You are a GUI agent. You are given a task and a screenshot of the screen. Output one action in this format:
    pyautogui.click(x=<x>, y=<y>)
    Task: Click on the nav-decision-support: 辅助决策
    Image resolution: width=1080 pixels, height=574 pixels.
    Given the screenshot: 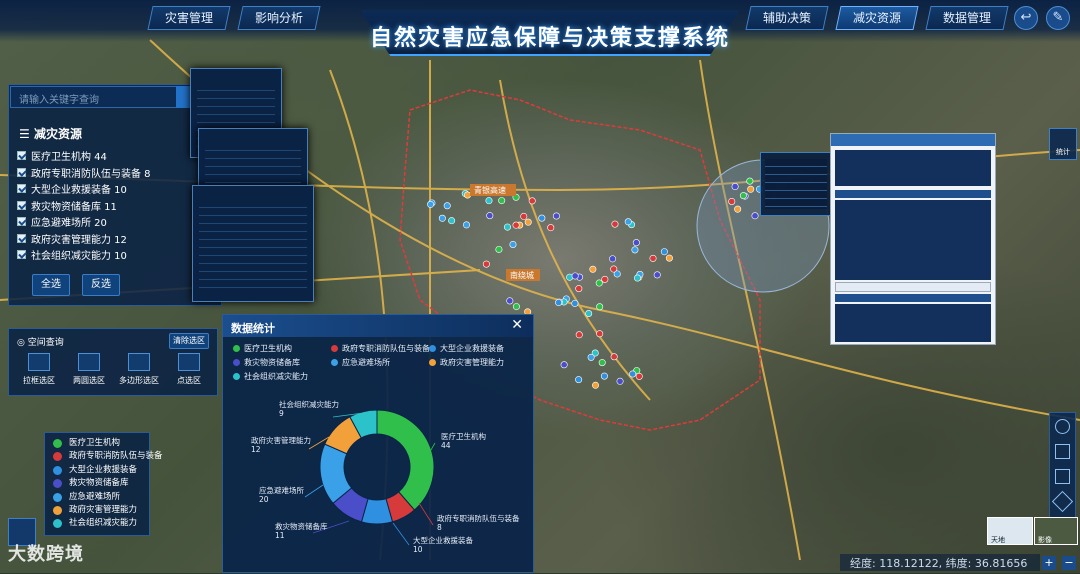 What is the action you would take?
    pyautogui.click(x=787, y=18)
    